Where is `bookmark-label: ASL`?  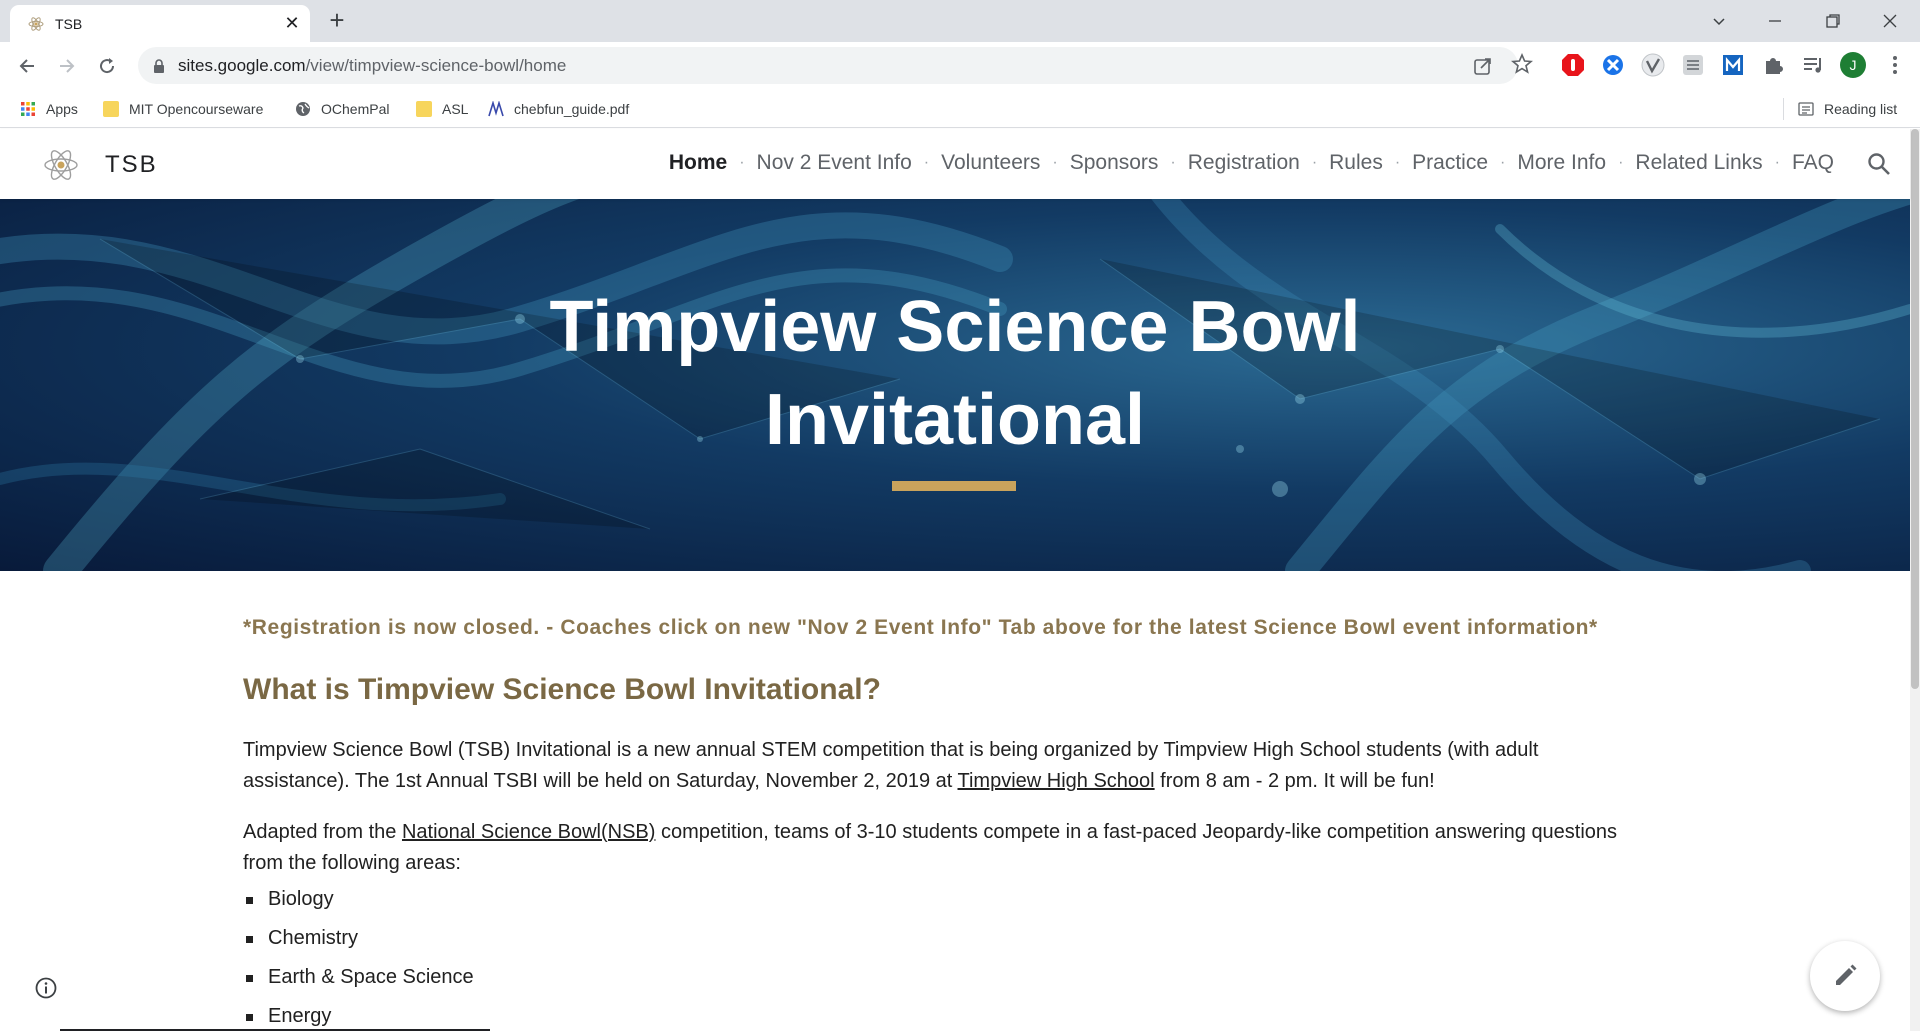
bookmark-label: ASL is located at coordinates (455, 109).